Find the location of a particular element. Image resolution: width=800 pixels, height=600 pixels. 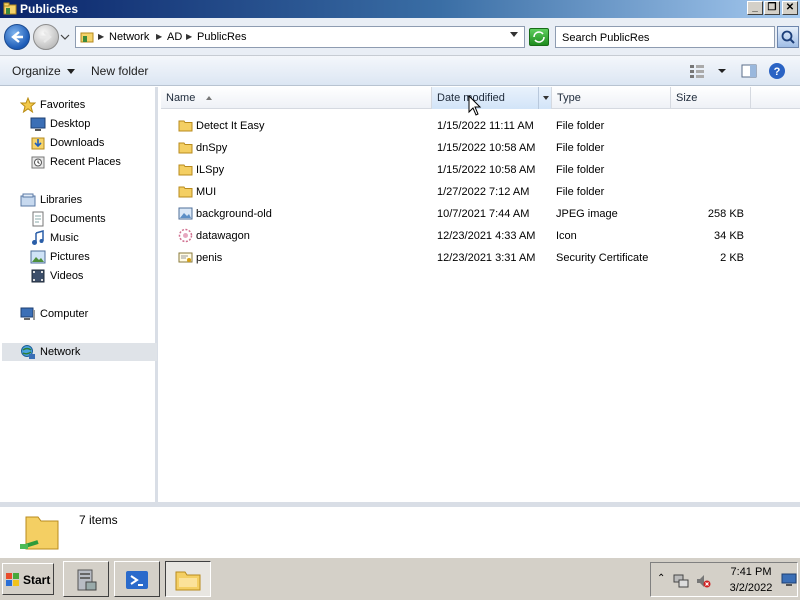

column-filter-dropdown is located at coordinates (545, 98).